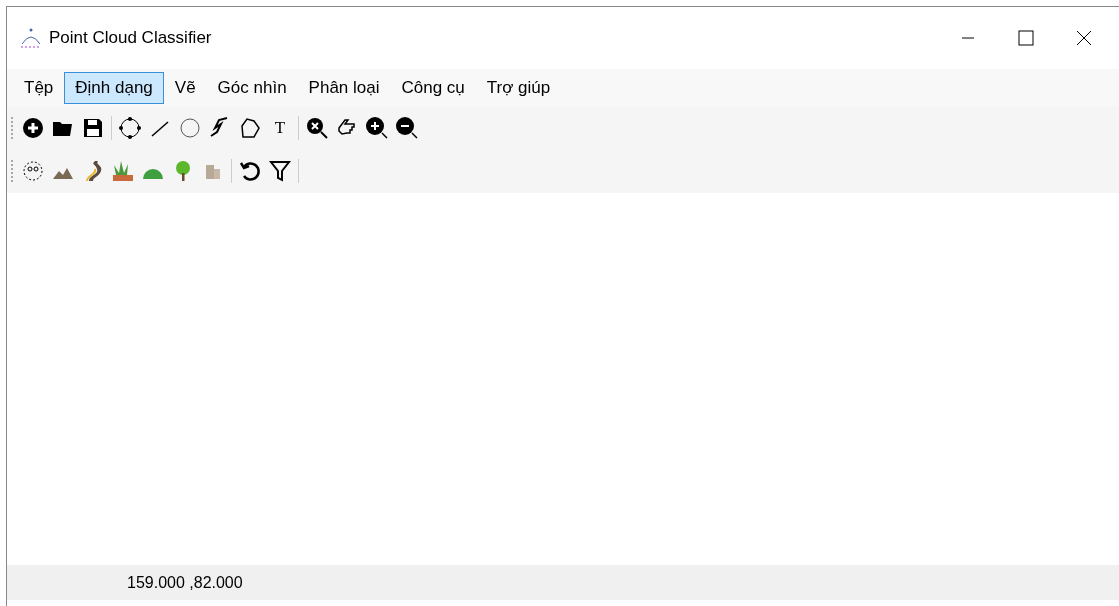  What do you see at coordinates (252, 88) in the screenshot?
I see `menu-item: Góc nhìn` at bounding box center [252, 88].